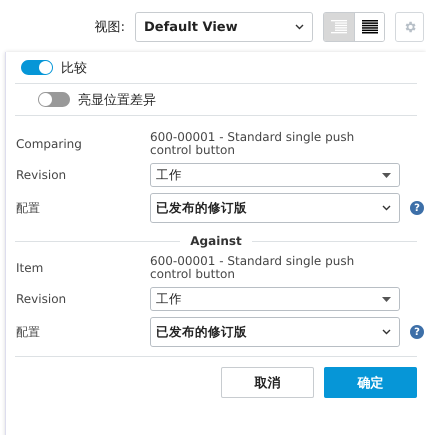  What do you see at coordinates (29, 268) in the screenshot?
I see `field-label: Item` at bounding box center [29, 268].